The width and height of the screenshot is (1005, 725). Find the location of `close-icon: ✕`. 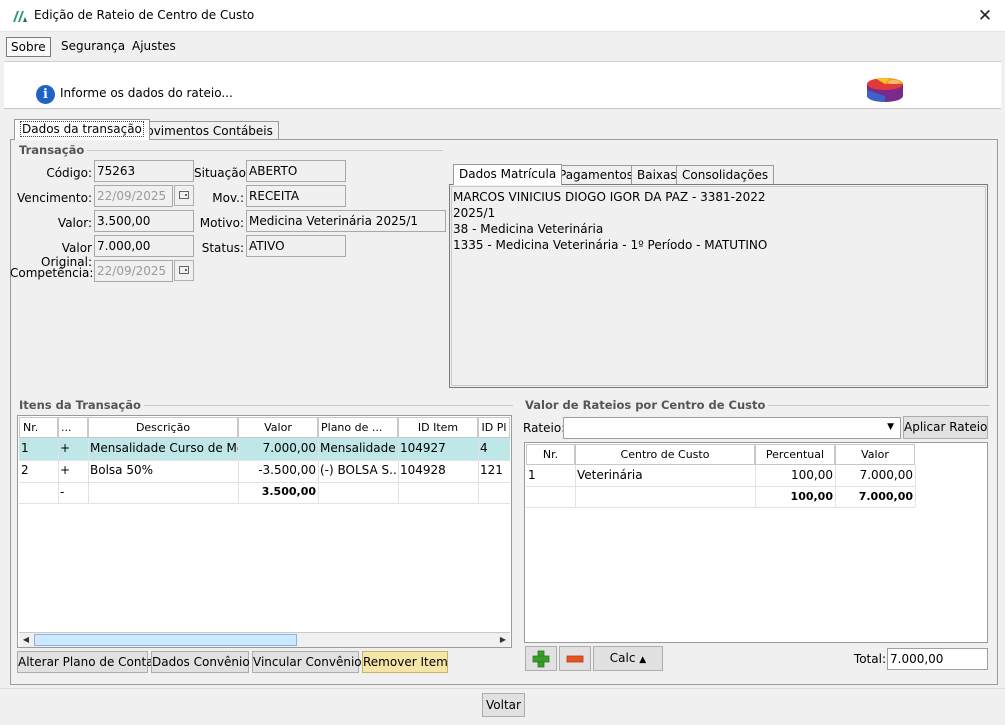

close-icon: ✕ is located at coordinates (985, 16).